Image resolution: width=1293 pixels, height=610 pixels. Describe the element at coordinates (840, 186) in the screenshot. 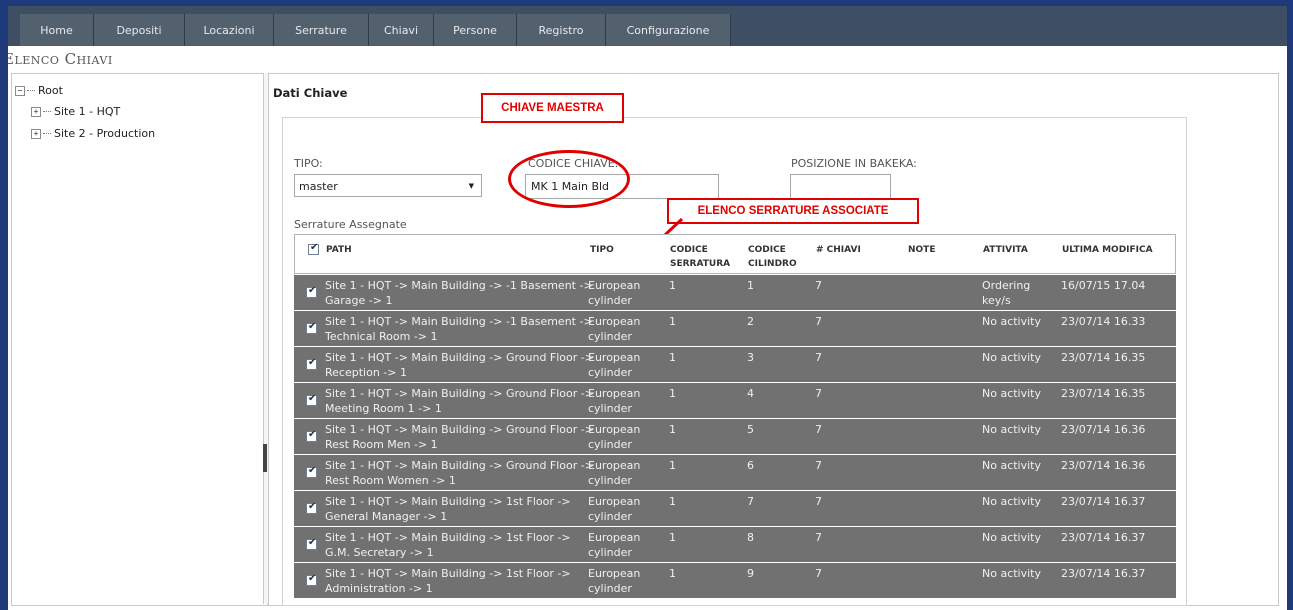

I see `posizione-input` at that location.